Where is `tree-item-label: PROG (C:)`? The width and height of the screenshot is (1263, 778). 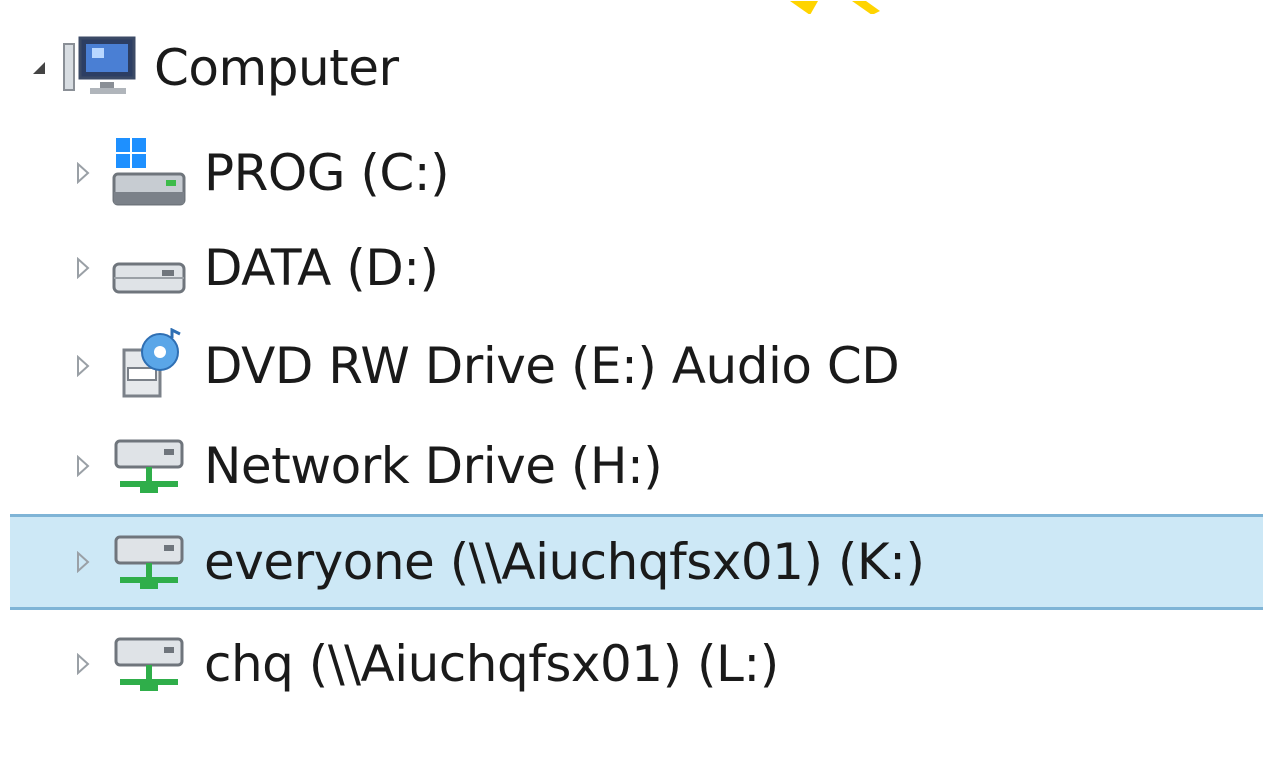
tree-item-label: PROG (C:) is located at coordinates (327, 173).